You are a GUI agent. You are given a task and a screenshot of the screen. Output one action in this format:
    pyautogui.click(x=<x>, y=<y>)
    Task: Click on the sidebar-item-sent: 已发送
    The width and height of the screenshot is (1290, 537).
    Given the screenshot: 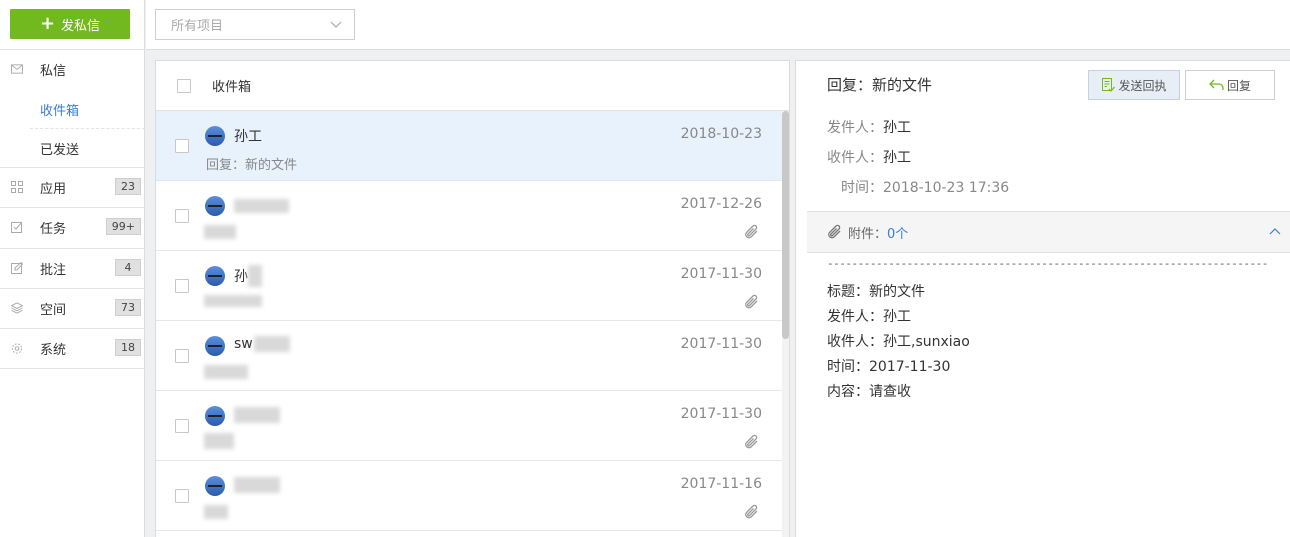 What is the action you would take?
    pyautogui.click(x=72, y=148)
    